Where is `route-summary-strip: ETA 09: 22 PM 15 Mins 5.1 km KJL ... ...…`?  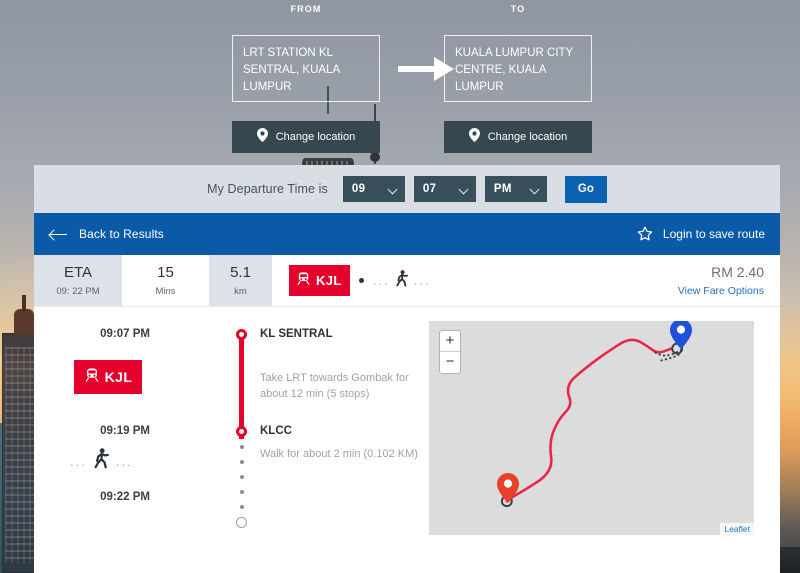
route-summary-strip: ETA 09: 22 PM 15 Mins 5.1 km KJL ... ...… is located at coordinates (407, 281).